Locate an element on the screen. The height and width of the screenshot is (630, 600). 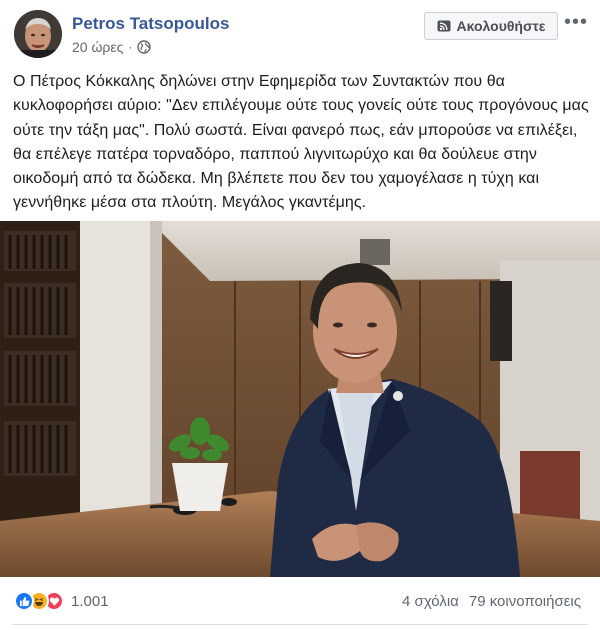
reactions-count: 1.001 is located at coordinates (90, 601).